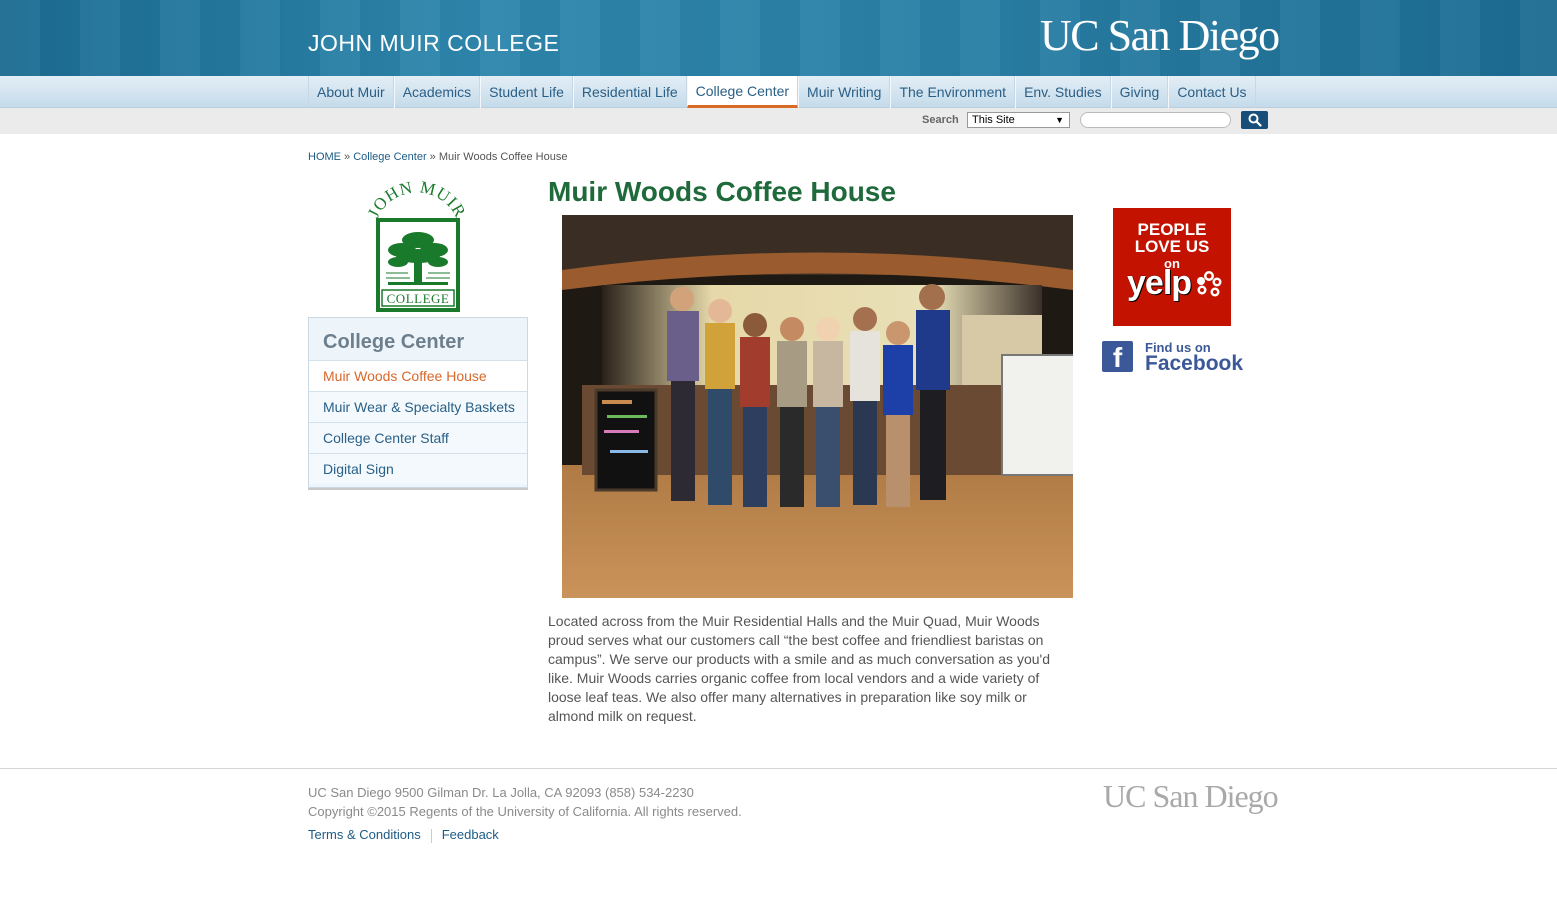  I want to click on search-input, so click(1155, 120).